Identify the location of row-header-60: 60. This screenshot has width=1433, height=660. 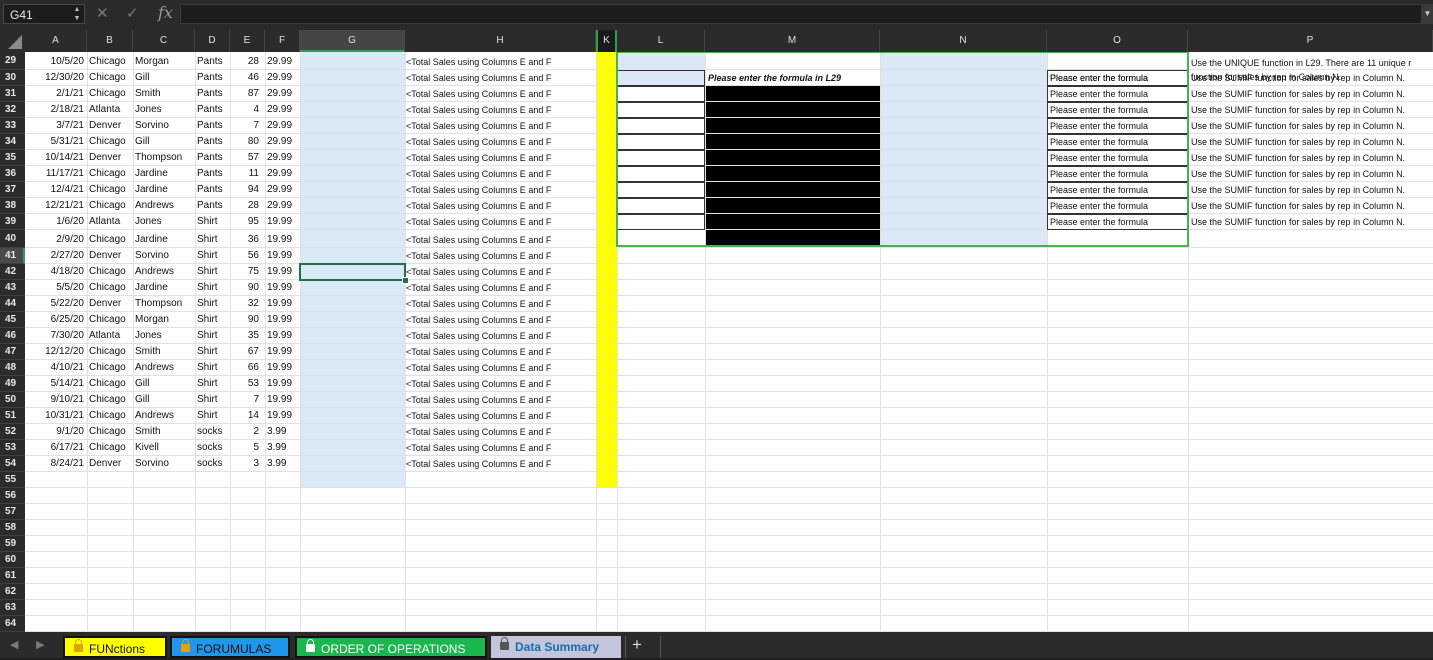
(12, 560).